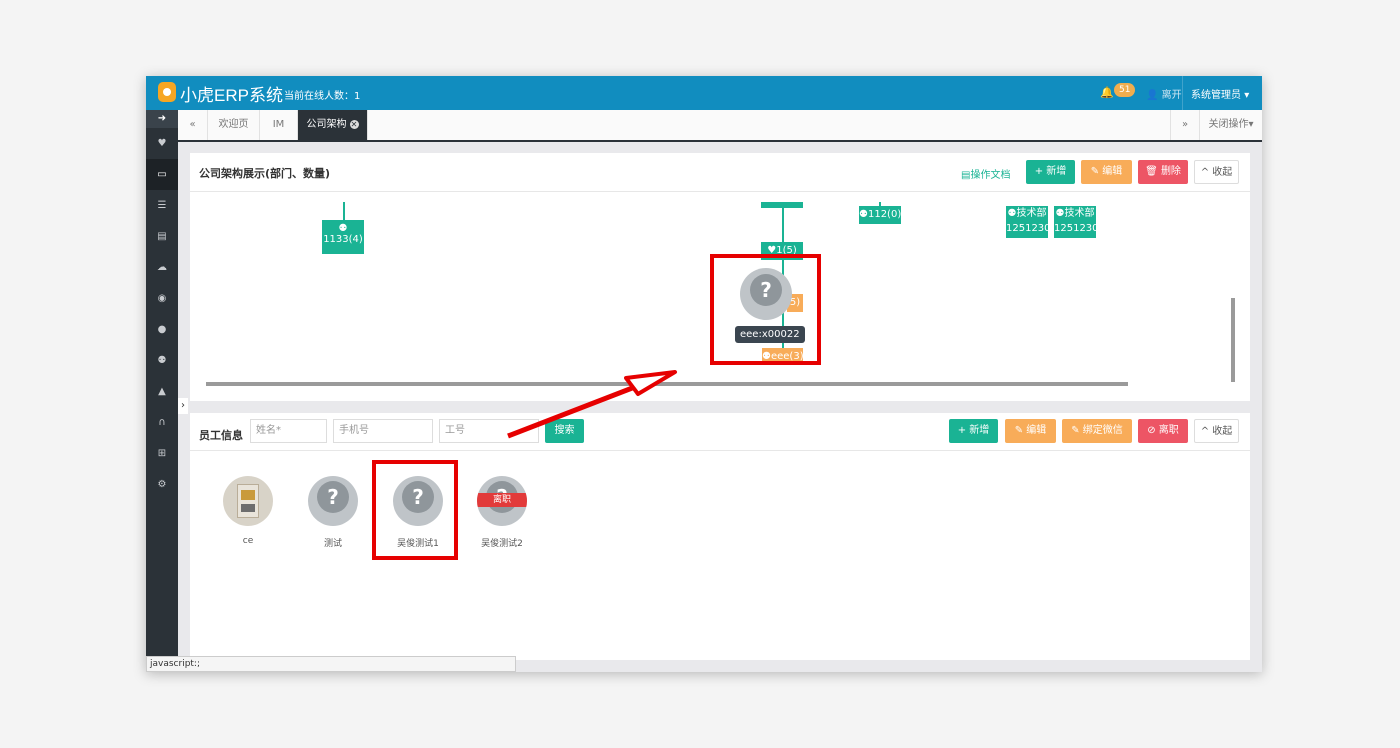  I want to click on tabs-prev-button: «, so click(193, 125).